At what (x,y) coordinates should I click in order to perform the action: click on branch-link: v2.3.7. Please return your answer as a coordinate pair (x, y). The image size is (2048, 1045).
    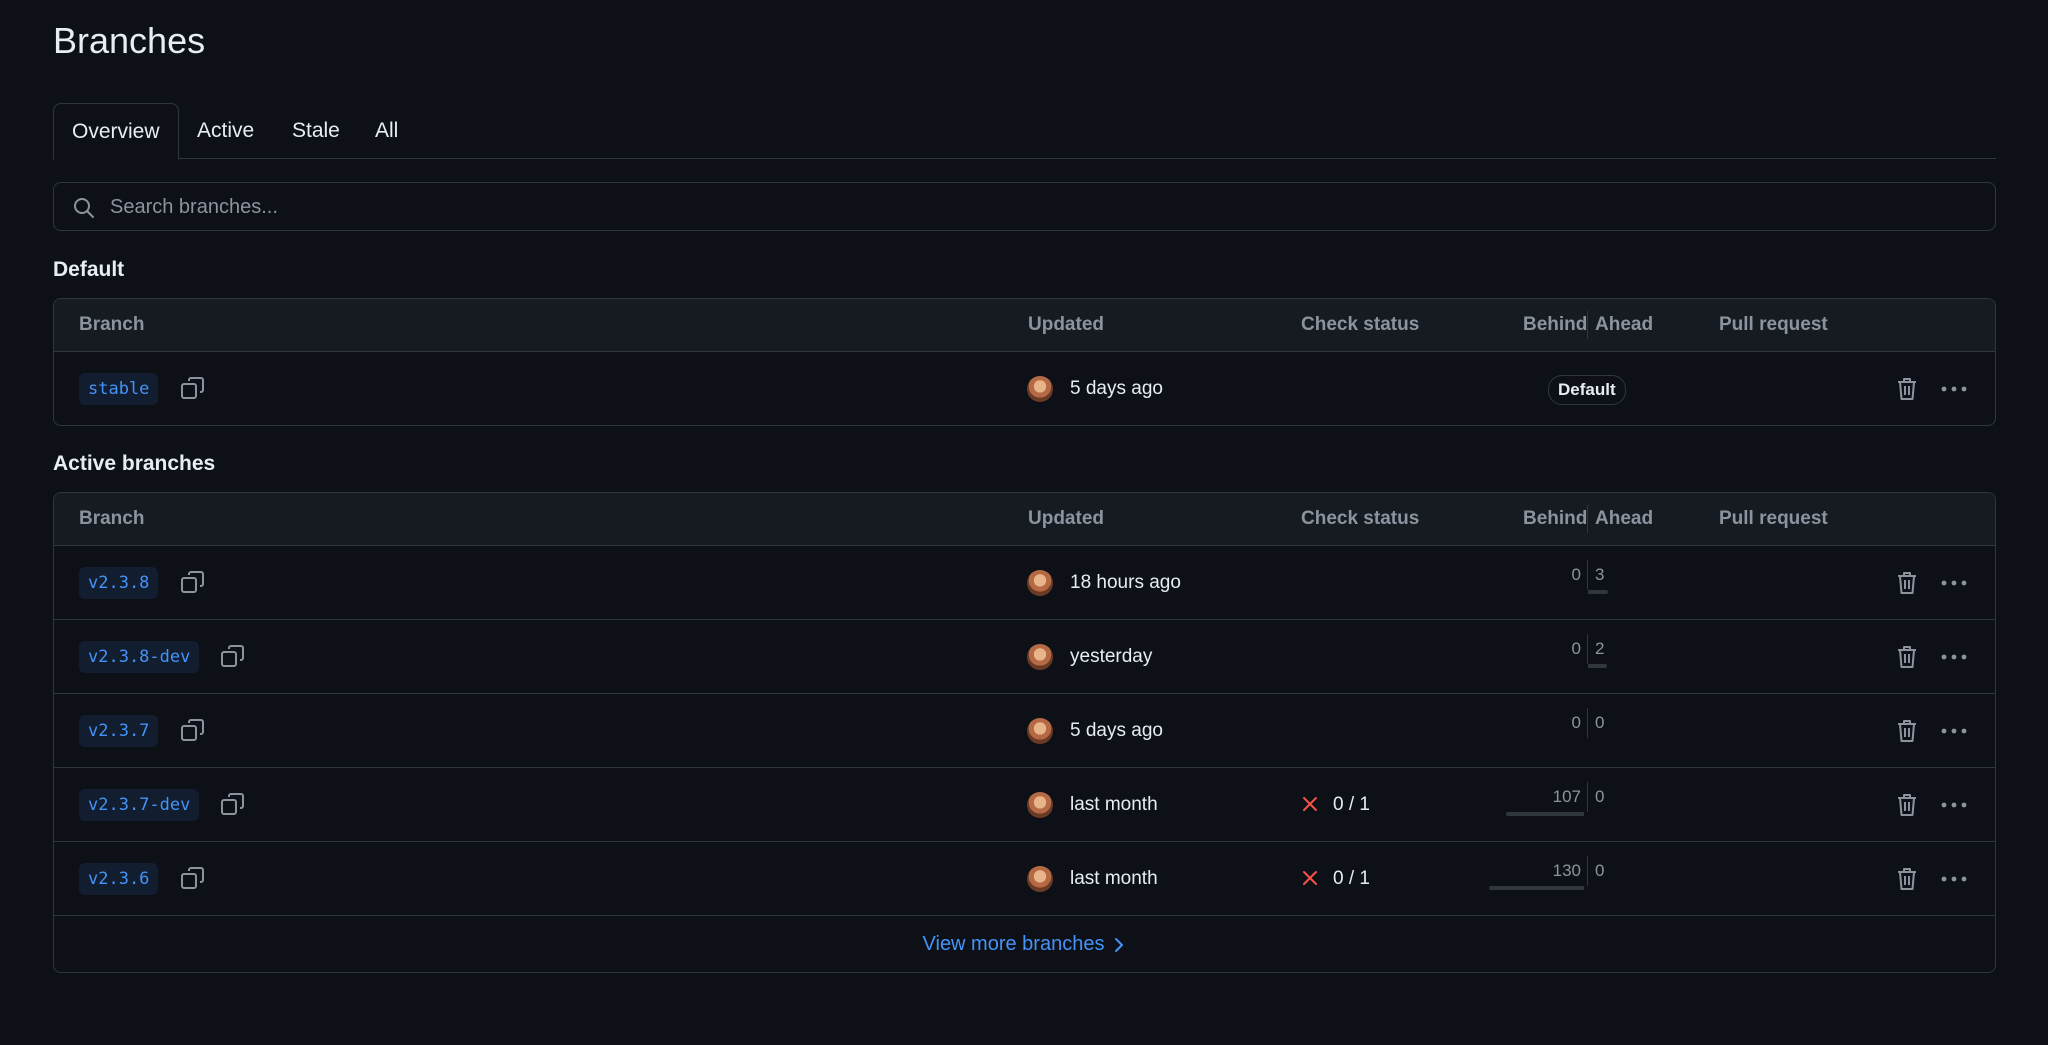
    Looking at the image, I should click on (119, 731).